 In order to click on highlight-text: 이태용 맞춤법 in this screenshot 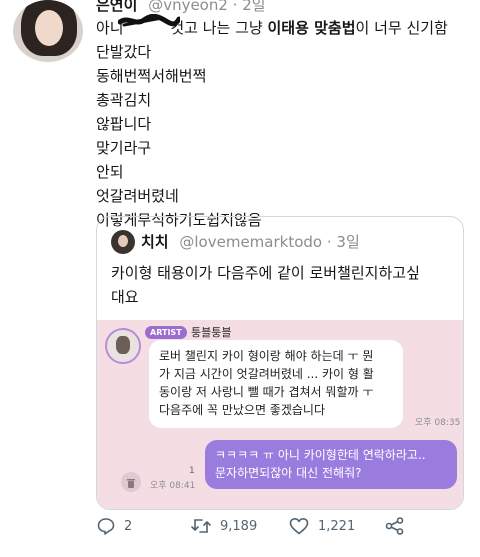, I will do `click(311, 28)`.